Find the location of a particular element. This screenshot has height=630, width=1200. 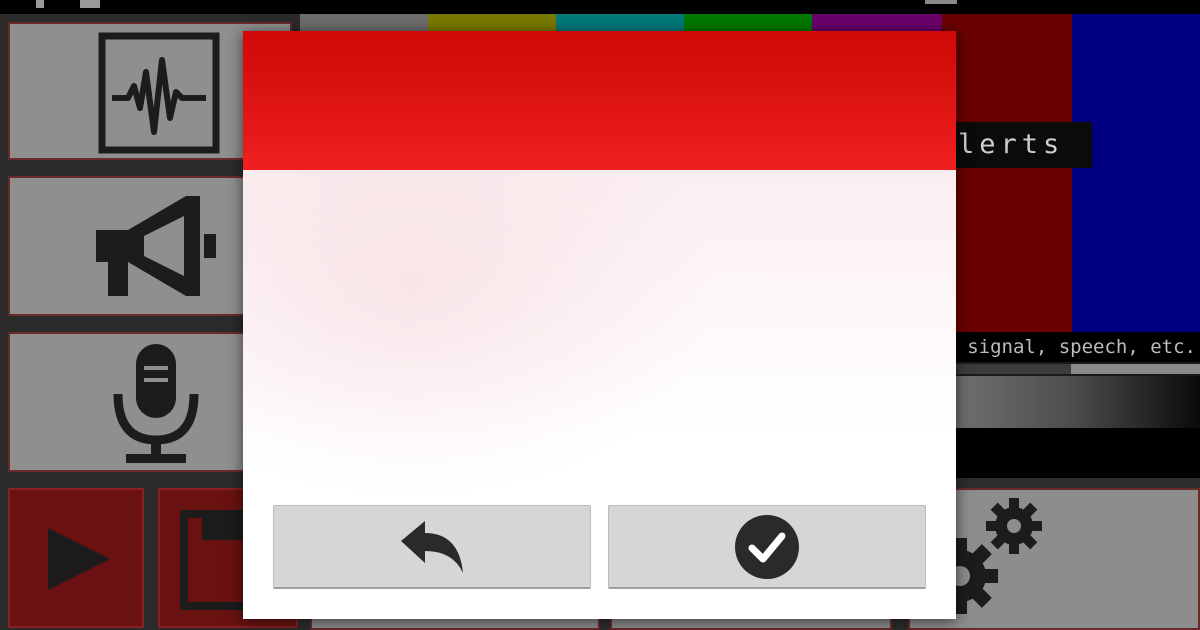

status-bar is located at coordinates (600, 7).